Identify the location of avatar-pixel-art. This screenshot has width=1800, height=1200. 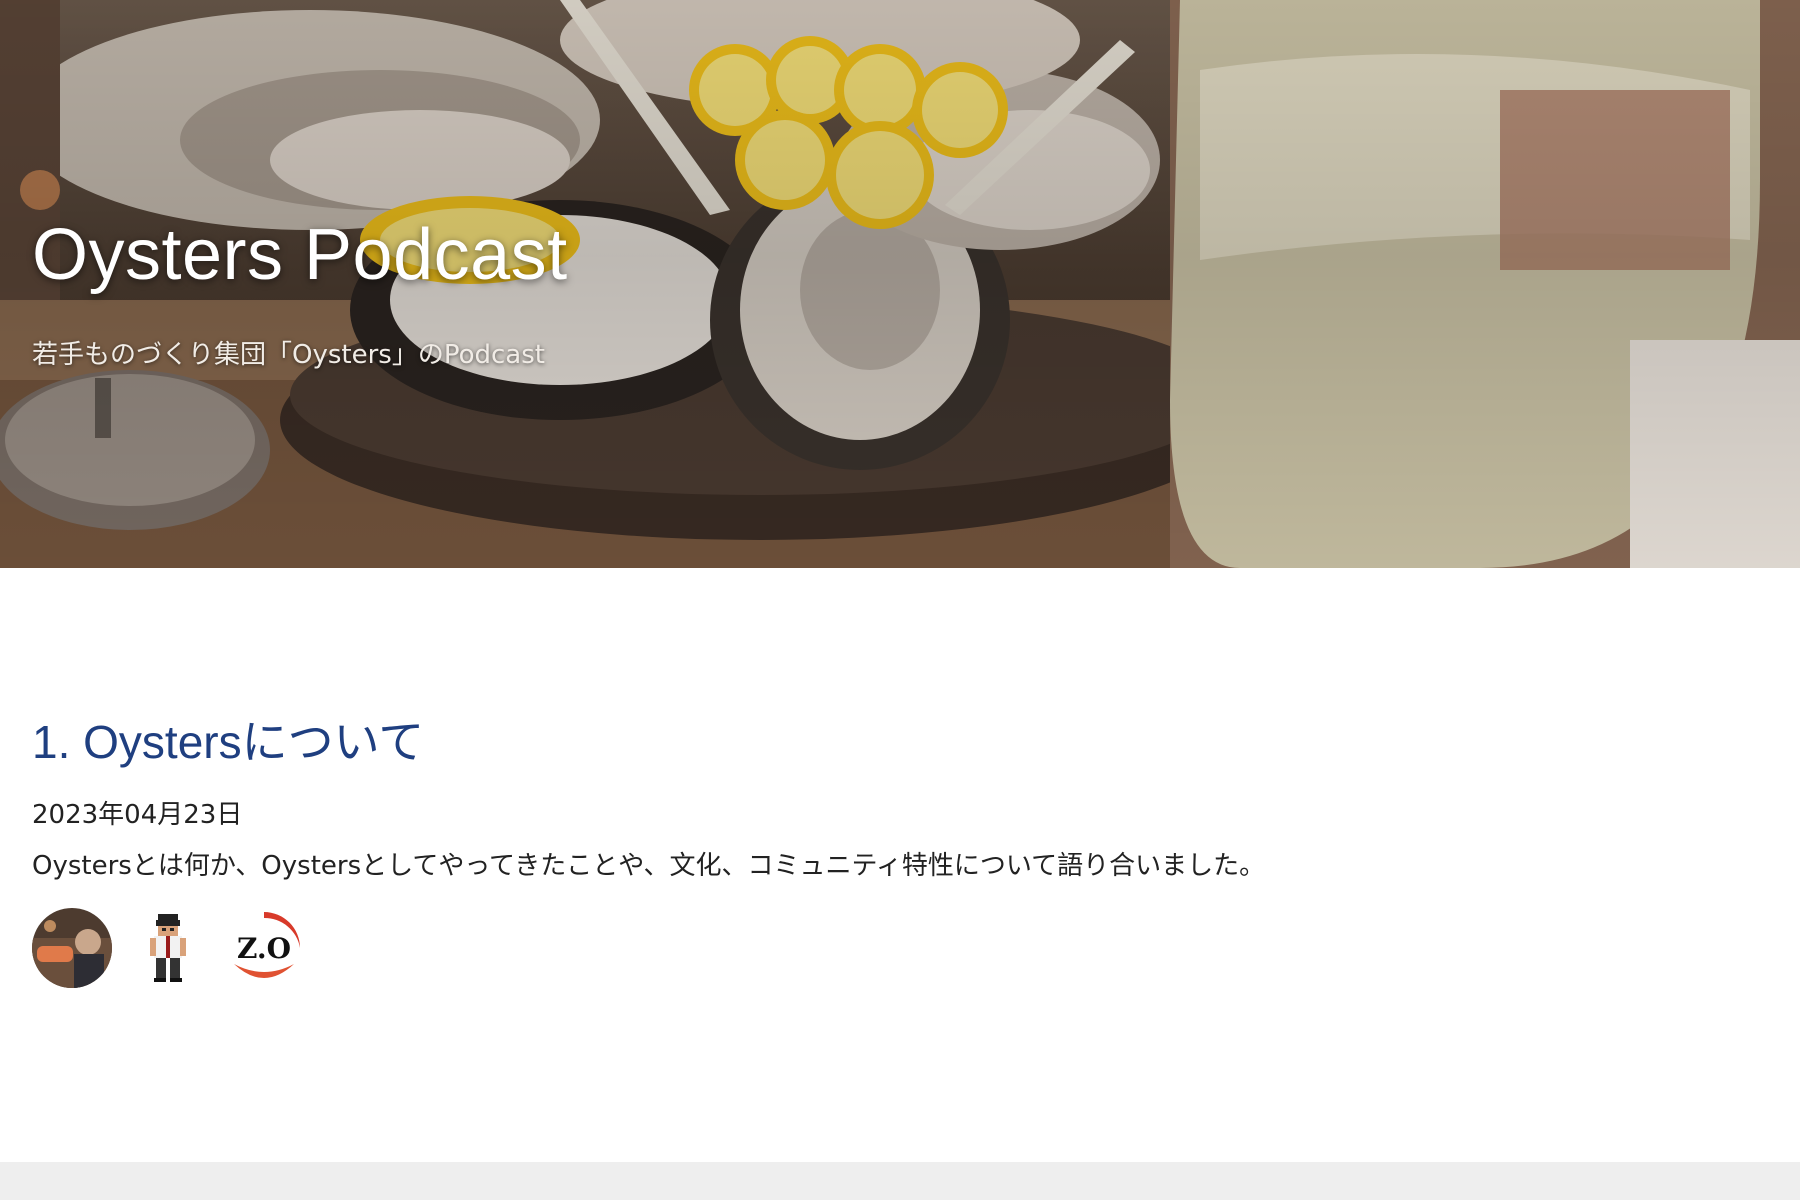
(168, 948).